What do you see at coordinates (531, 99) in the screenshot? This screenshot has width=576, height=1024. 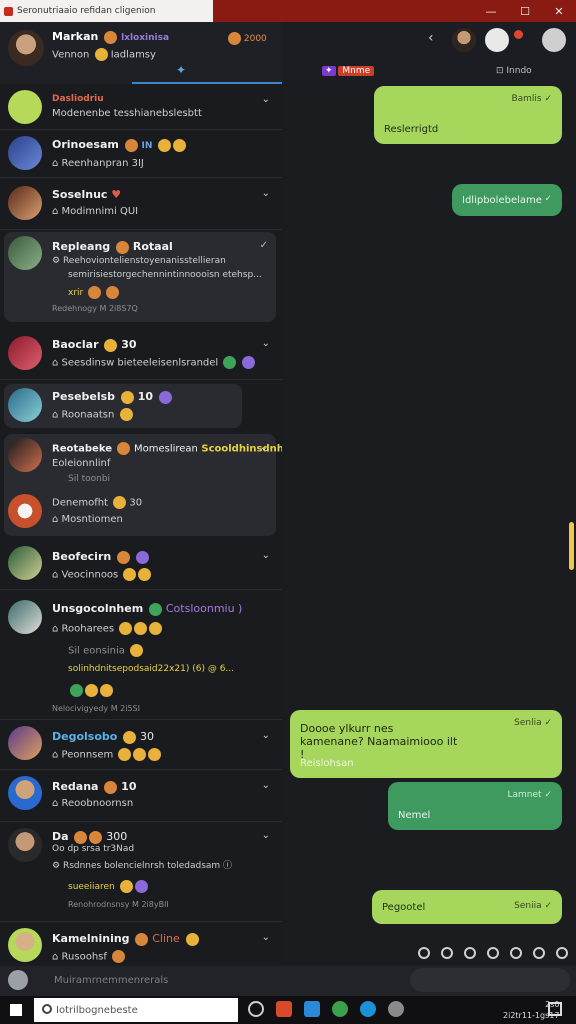 I see `message-time: Bamlis ✓` at bounding box center [531, 99].